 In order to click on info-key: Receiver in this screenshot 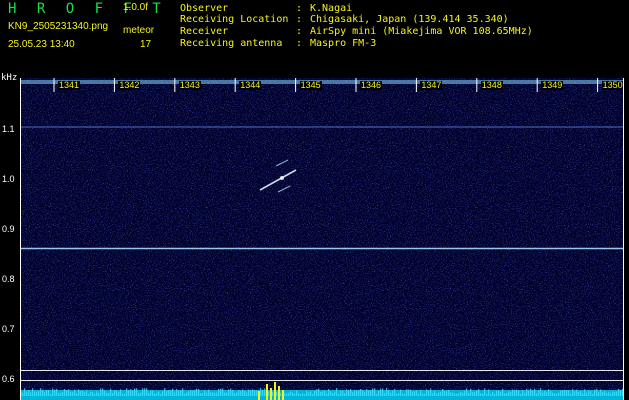, I will do `click(204, 31)`.